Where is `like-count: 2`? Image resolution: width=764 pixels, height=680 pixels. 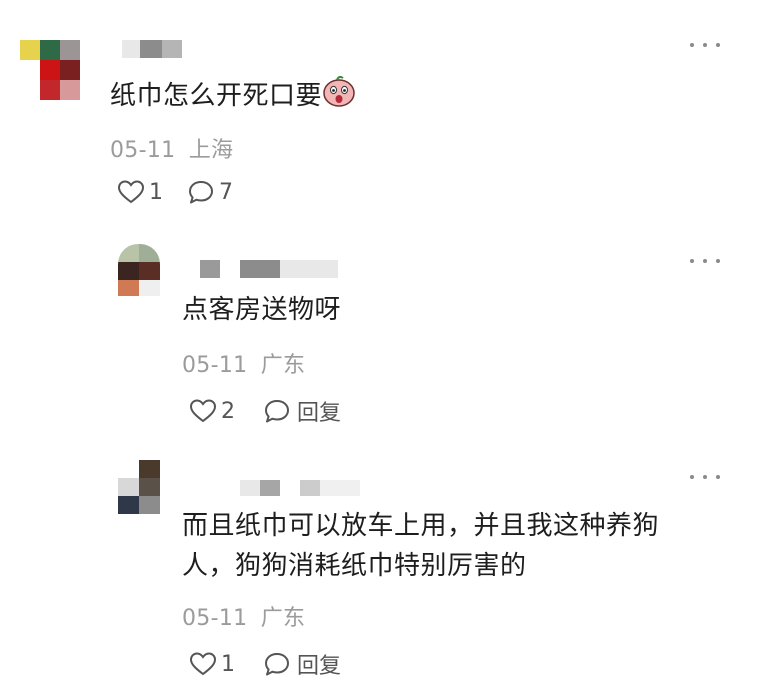 like-count: 2 is located at coordinates (228, 411).